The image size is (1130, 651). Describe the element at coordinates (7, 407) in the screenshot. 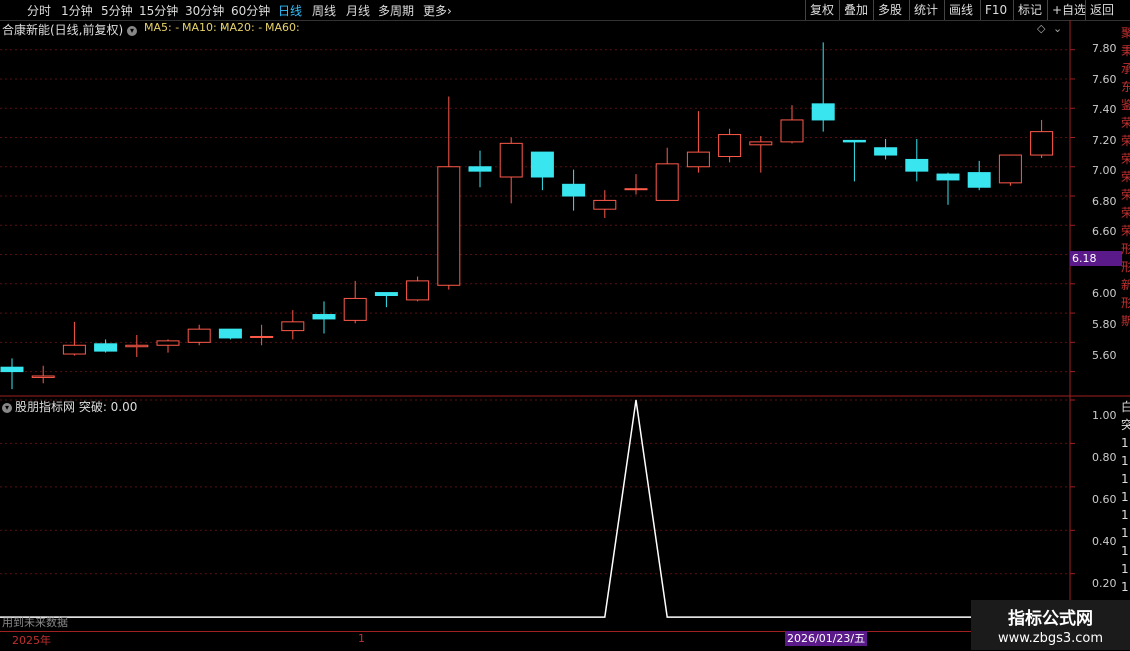

I see `chevron-down-icon: ▾` at that location.